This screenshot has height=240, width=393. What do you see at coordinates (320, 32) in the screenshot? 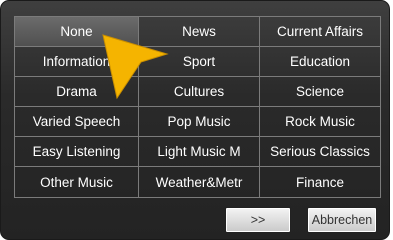
I see `genre-current-affairs: Current Affairs` at bounding box center [320, 32].